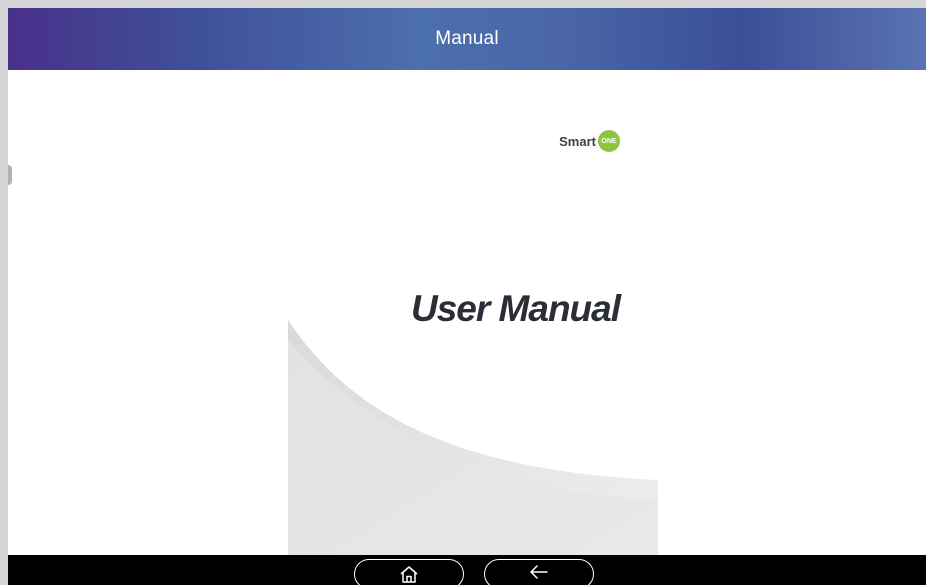  I want to click on system-navigation-bar, so click(467, 570).